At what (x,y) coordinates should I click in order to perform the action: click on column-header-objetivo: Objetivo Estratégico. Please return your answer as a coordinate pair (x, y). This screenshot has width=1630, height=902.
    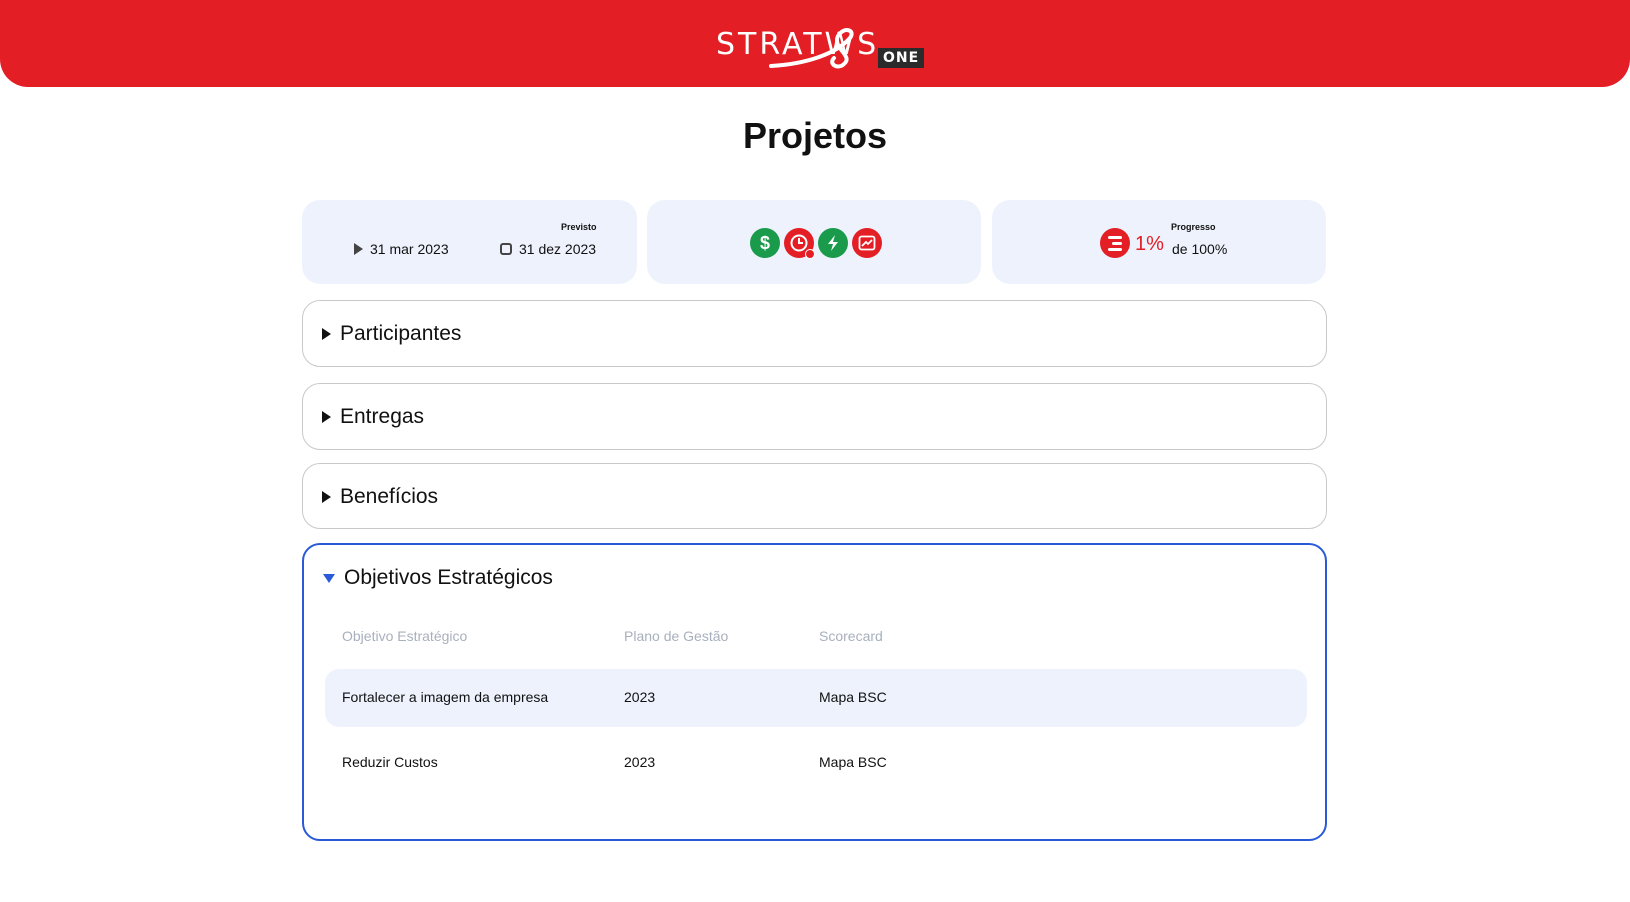
    Looking at the image, I should click on (405, 636).